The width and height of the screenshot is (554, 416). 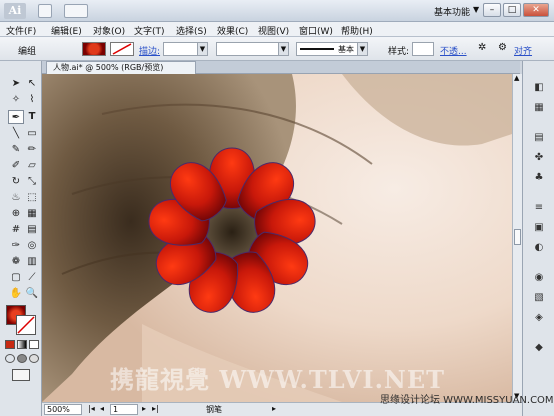 What do you see at coordinates (15, 11) in the screenshot?
I see `app-logo: Ai` at bounding box center [15, 11].